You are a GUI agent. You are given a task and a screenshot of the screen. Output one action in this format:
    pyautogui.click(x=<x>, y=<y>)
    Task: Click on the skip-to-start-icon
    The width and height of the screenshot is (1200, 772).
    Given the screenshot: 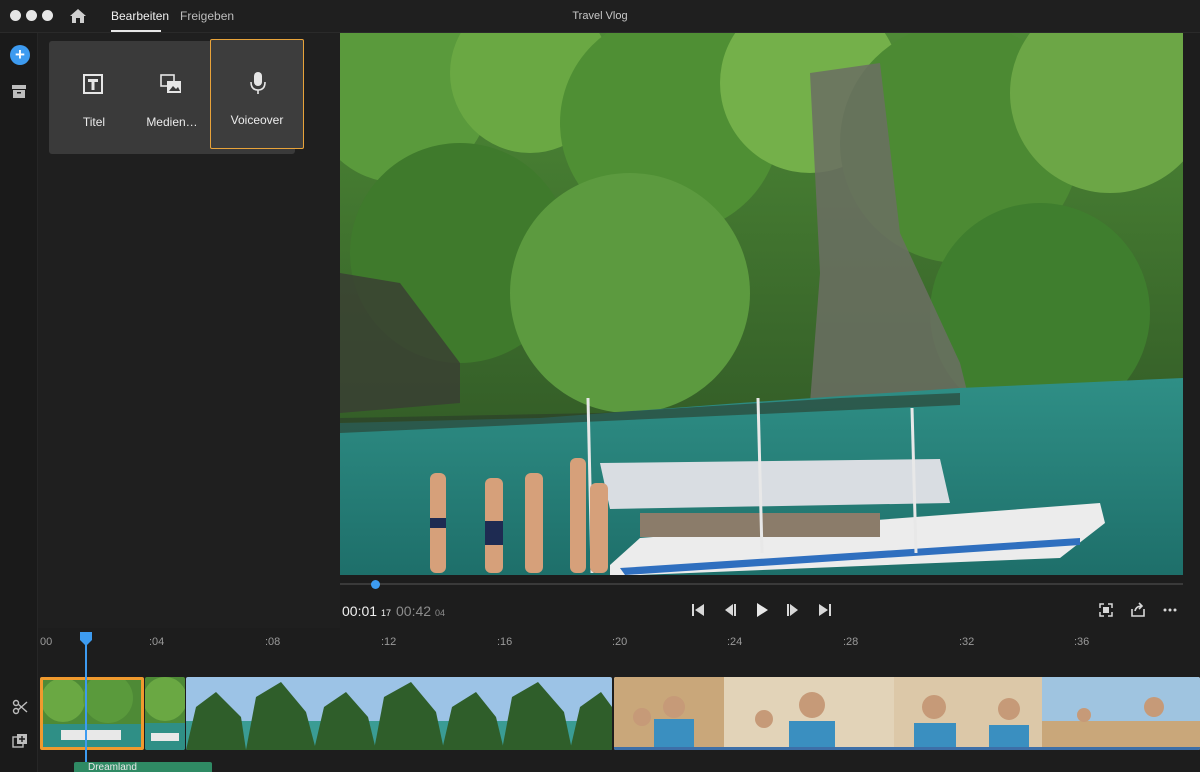 What is the action you would take?
    pyautogui.click(x=698, y=610)
    